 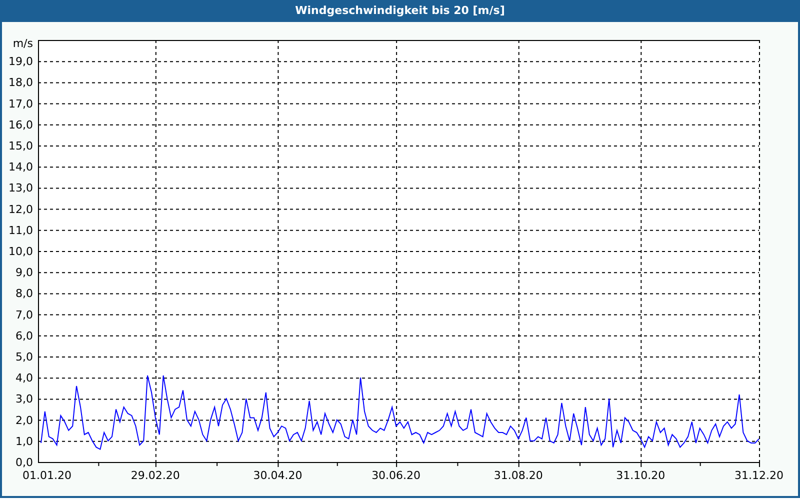 What do you see at coordinates (24, 335) in the screenshot?
I see `axis-label: 6,0` at bounding box center [24, 335].